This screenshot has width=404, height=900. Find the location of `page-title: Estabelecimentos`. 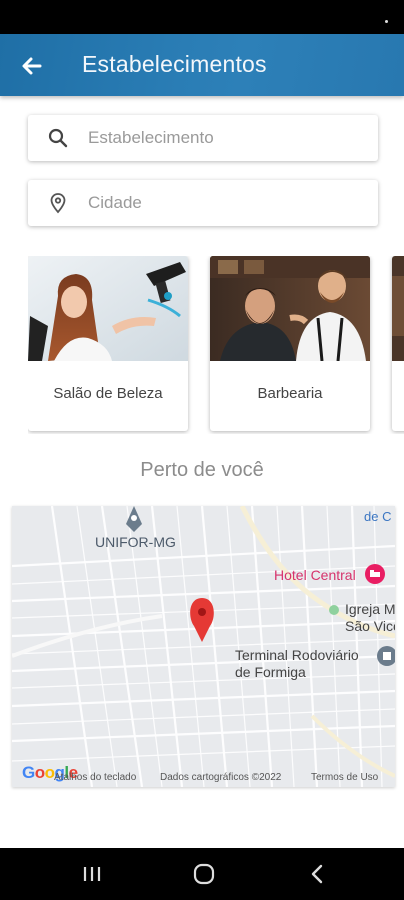

page-title: Estabelecimentos is located at coordinates (174, 64).